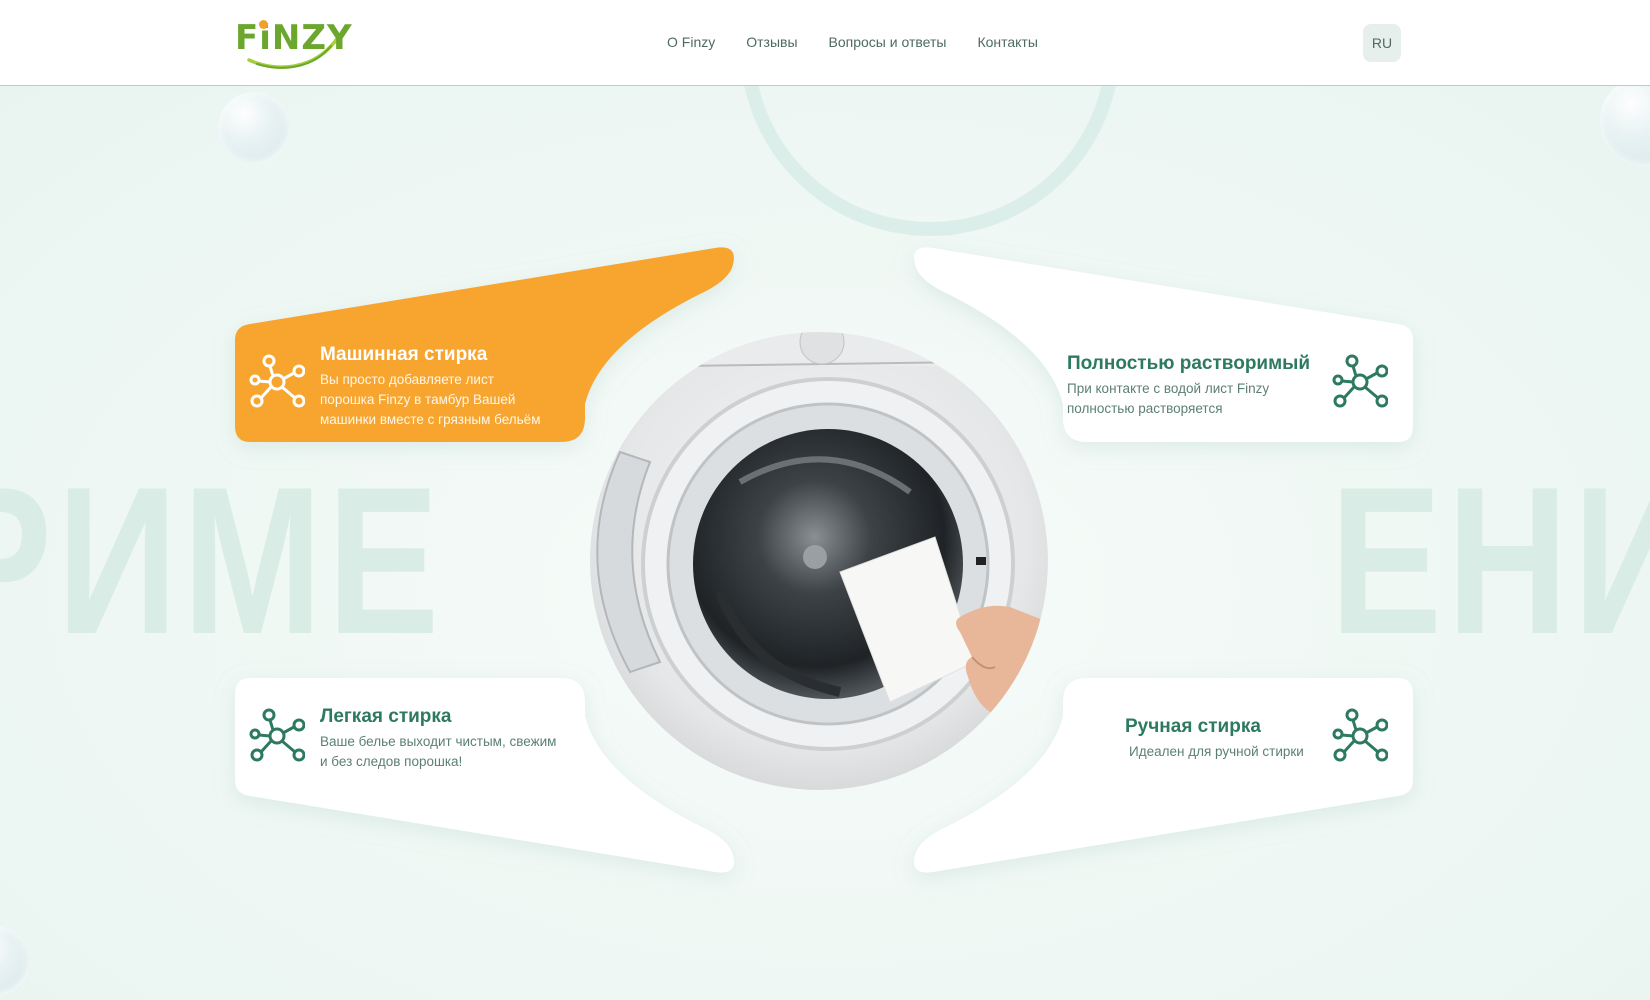 Image resolution: width=1650 pixels, height=1000 pixels. Describe the element at coordinates (263, 24) in the screenshot. I see `logo-dot` at that location.